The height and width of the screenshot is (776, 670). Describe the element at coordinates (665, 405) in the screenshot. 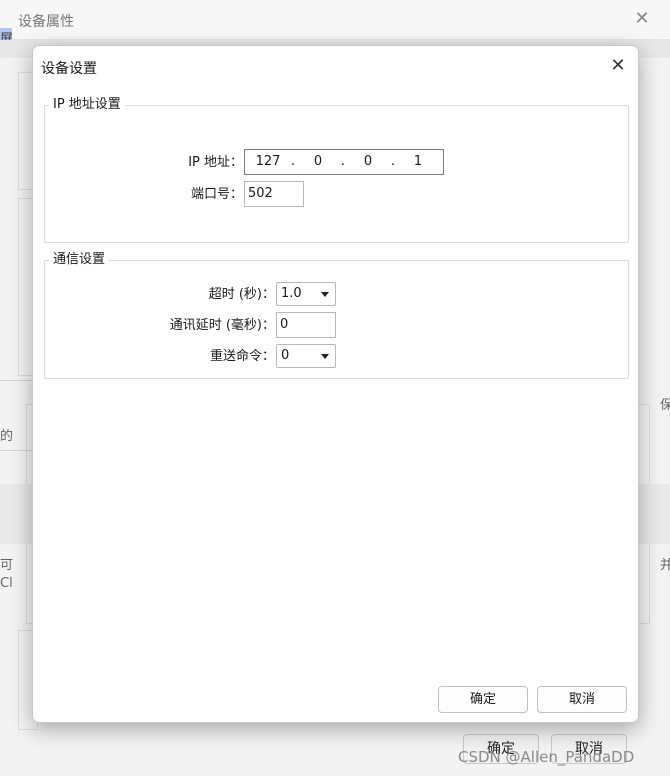

I see `background-text-fragment: 保` at that location.